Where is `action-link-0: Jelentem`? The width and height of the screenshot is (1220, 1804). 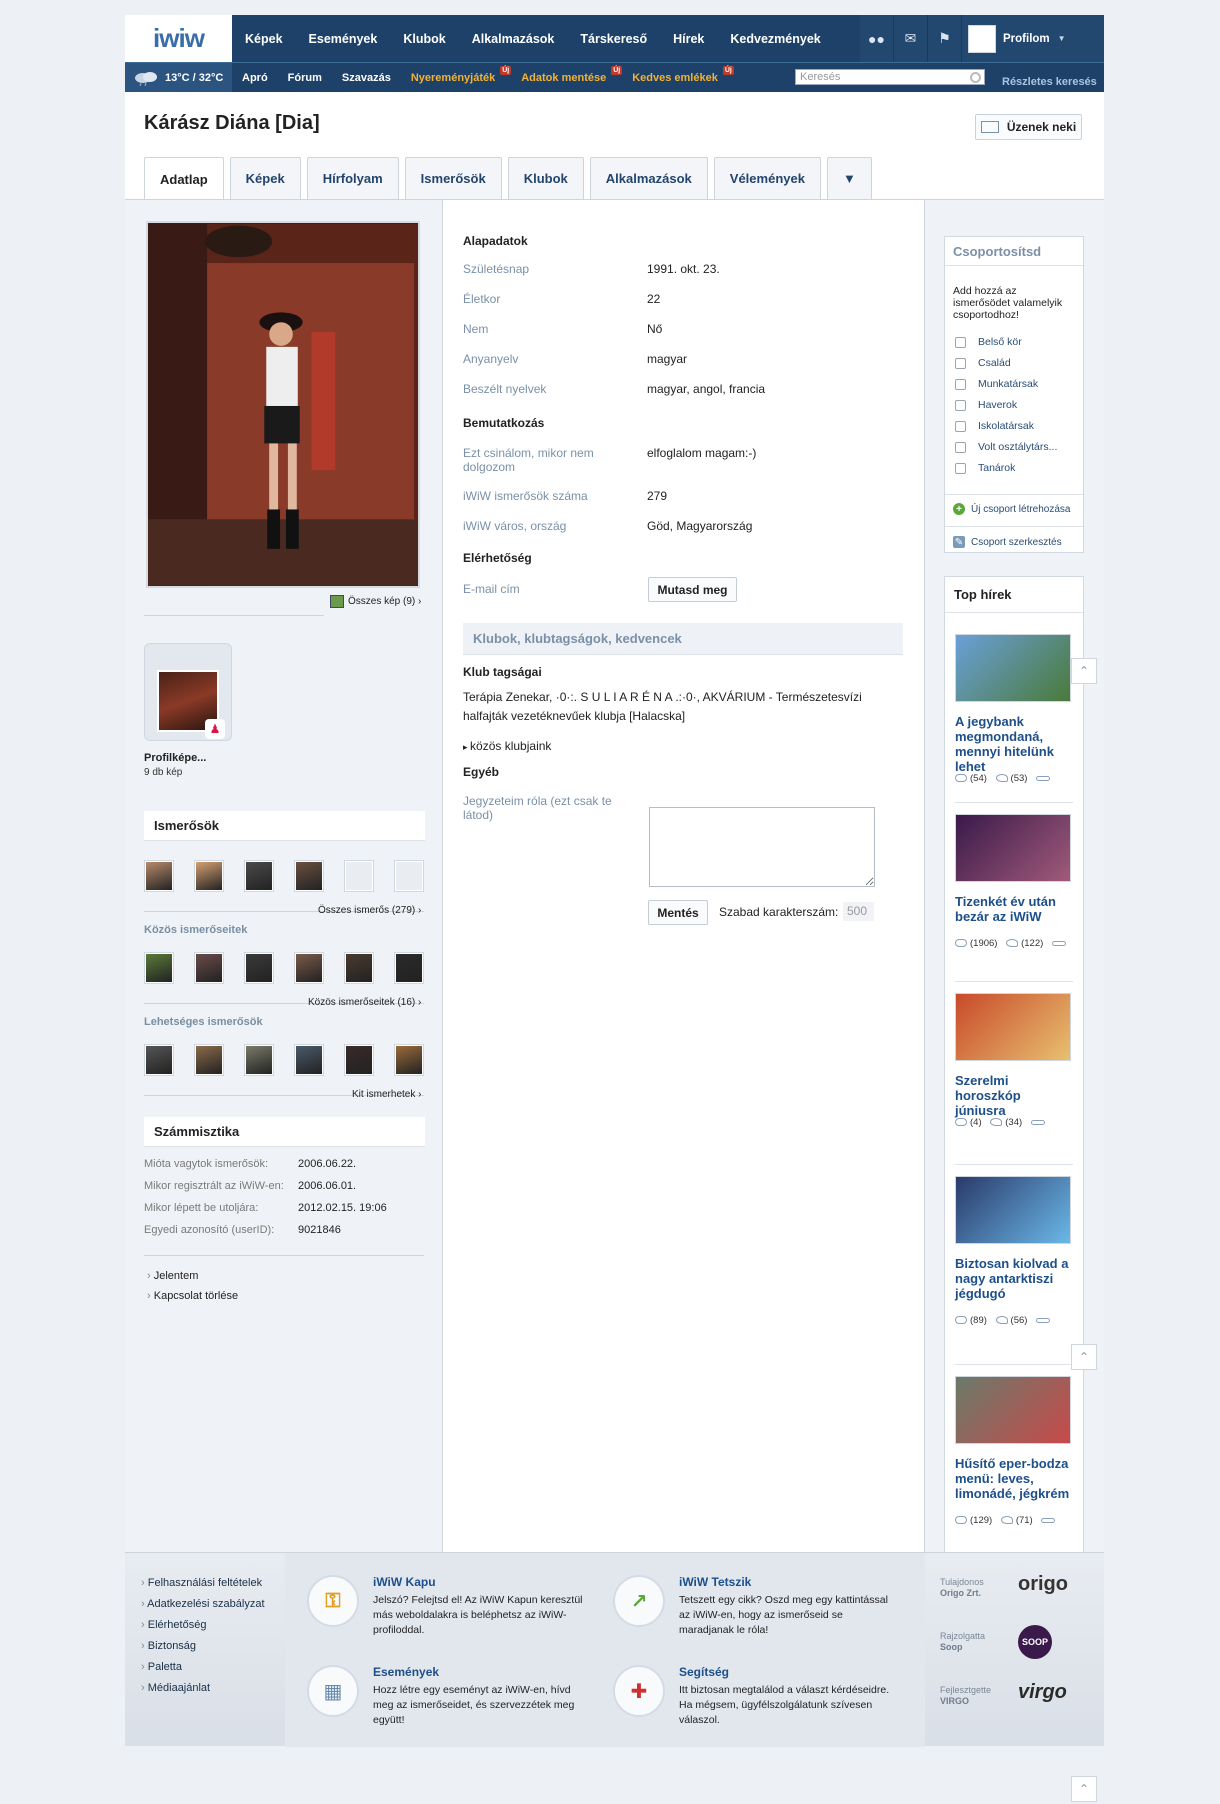 action-link-0: Jelentem is located at coordinates (173, 1276).